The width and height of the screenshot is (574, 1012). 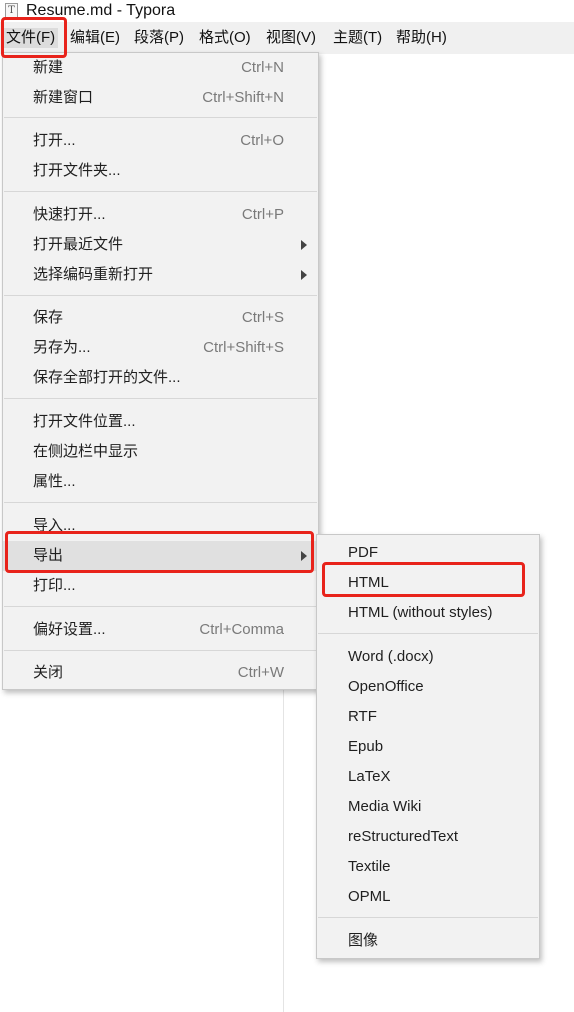 What do you see at coordinates (428, 807) in the screenshot?
I see `export-item-media-wiki: Media Wiki` at bounding box center [428, 807].